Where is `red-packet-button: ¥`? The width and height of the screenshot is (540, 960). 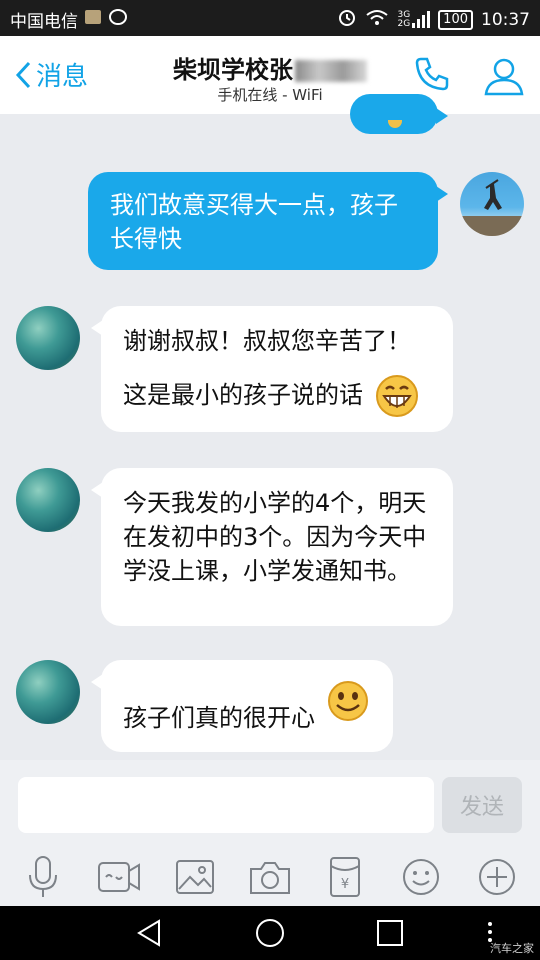 red-packet-button: ¥ is located at coordinates (345, 877).